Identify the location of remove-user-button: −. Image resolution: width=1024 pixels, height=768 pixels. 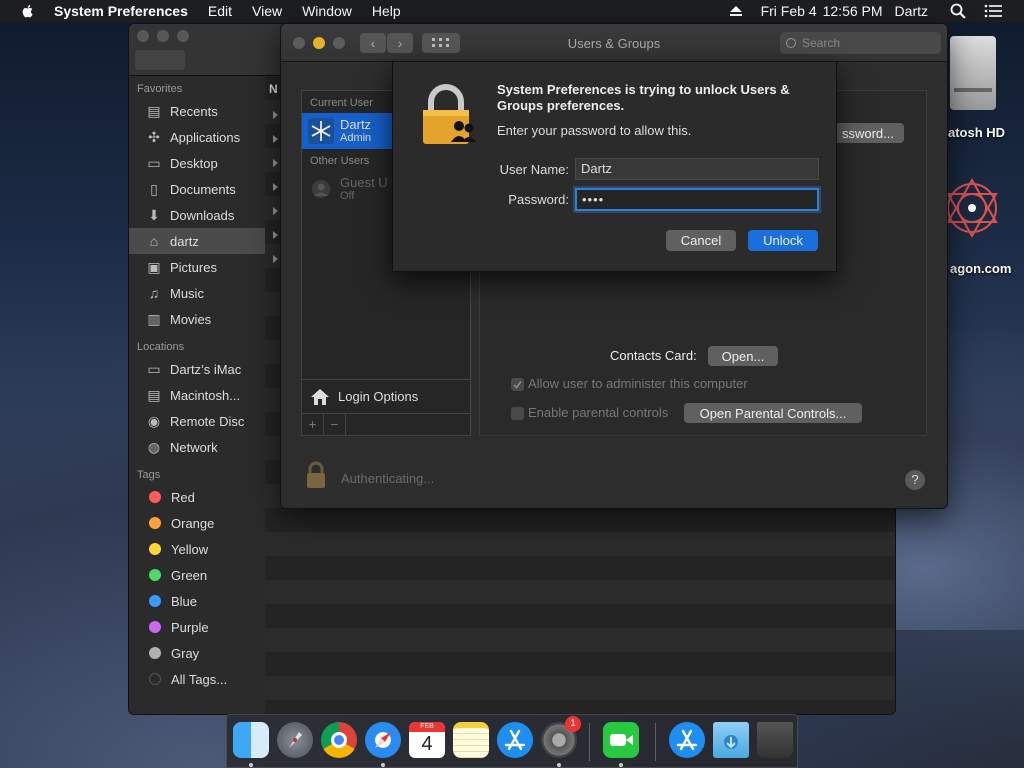
(335, 424).